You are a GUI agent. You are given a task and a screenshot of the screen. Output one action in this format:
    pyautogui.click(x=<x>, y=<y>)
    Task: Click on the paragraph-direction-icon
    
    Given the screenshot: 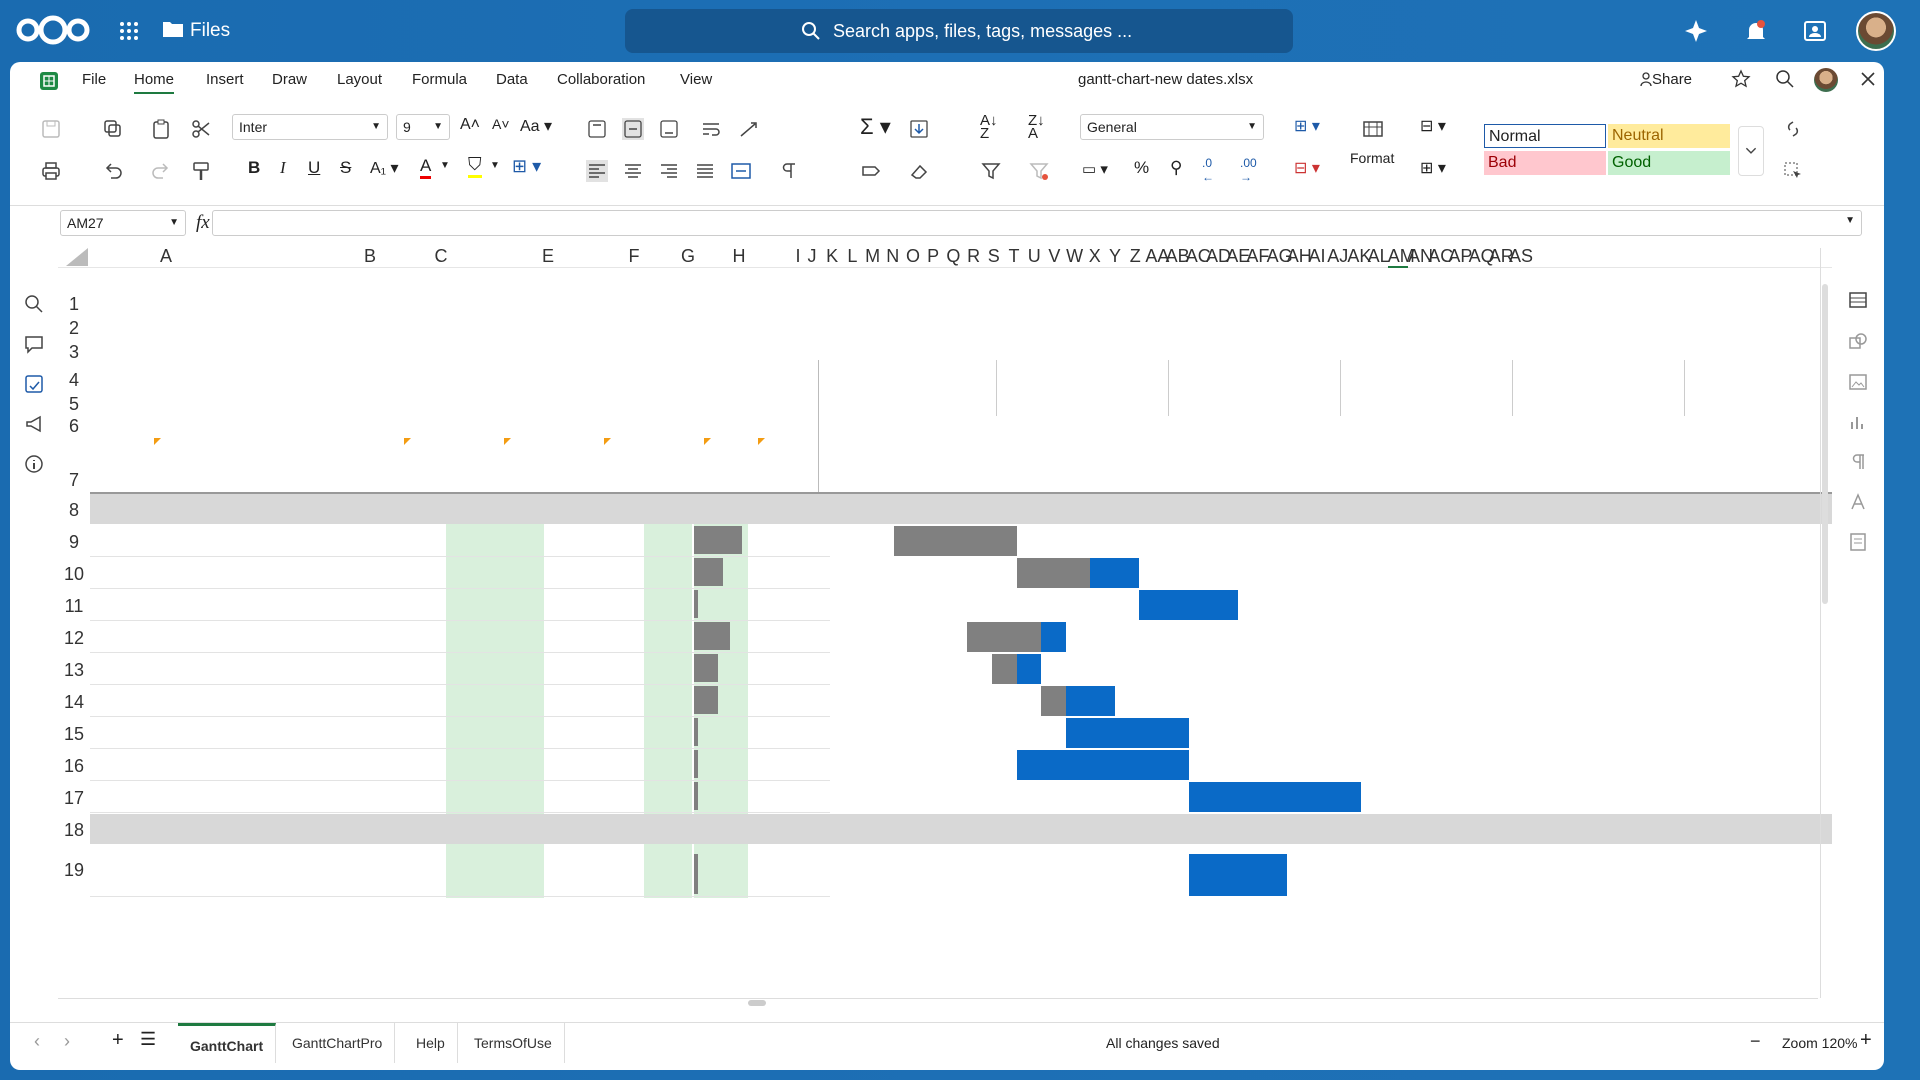 What is the action you would take?
    pyautogui.click(x=789, y=171)
    